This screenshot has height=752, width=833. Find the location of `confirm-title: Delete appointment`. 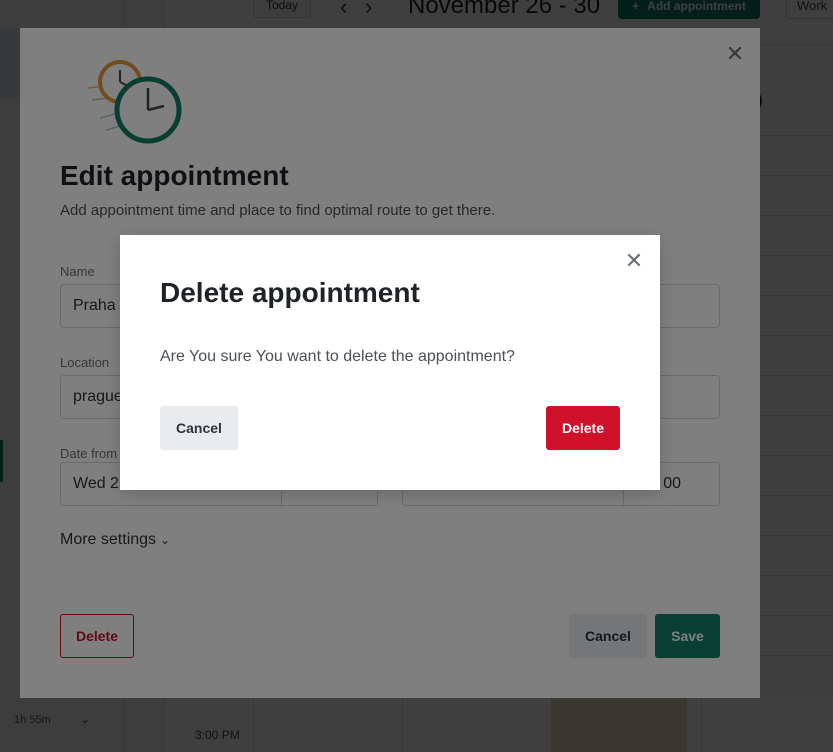

confirm-title: Delete appointment is located at coordinates (290, 292).